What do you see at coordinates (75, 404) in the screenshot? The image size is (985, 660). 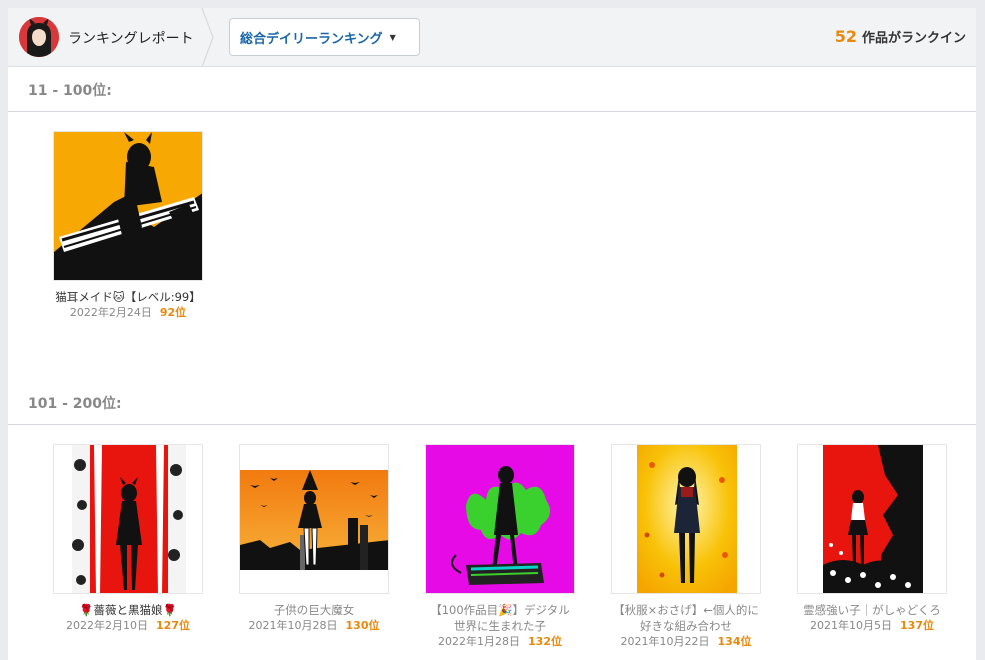 I see `section-heading-text: 101 - 200位:` at bounding box center [75, 404].